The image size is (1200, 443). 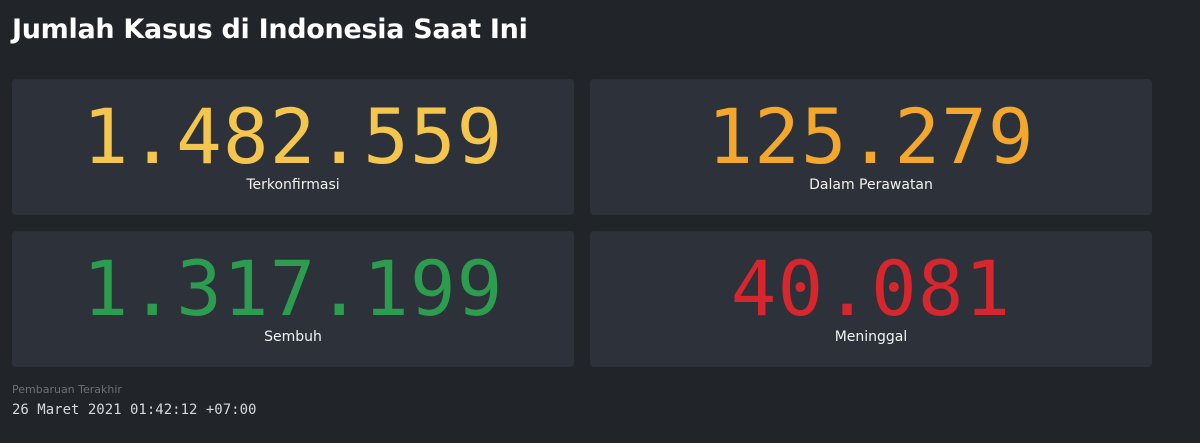 What do you see at coordinates (871, 288) in the screenshot?
I see `deaths-count: 40.081` at bounding box center [871, 288].